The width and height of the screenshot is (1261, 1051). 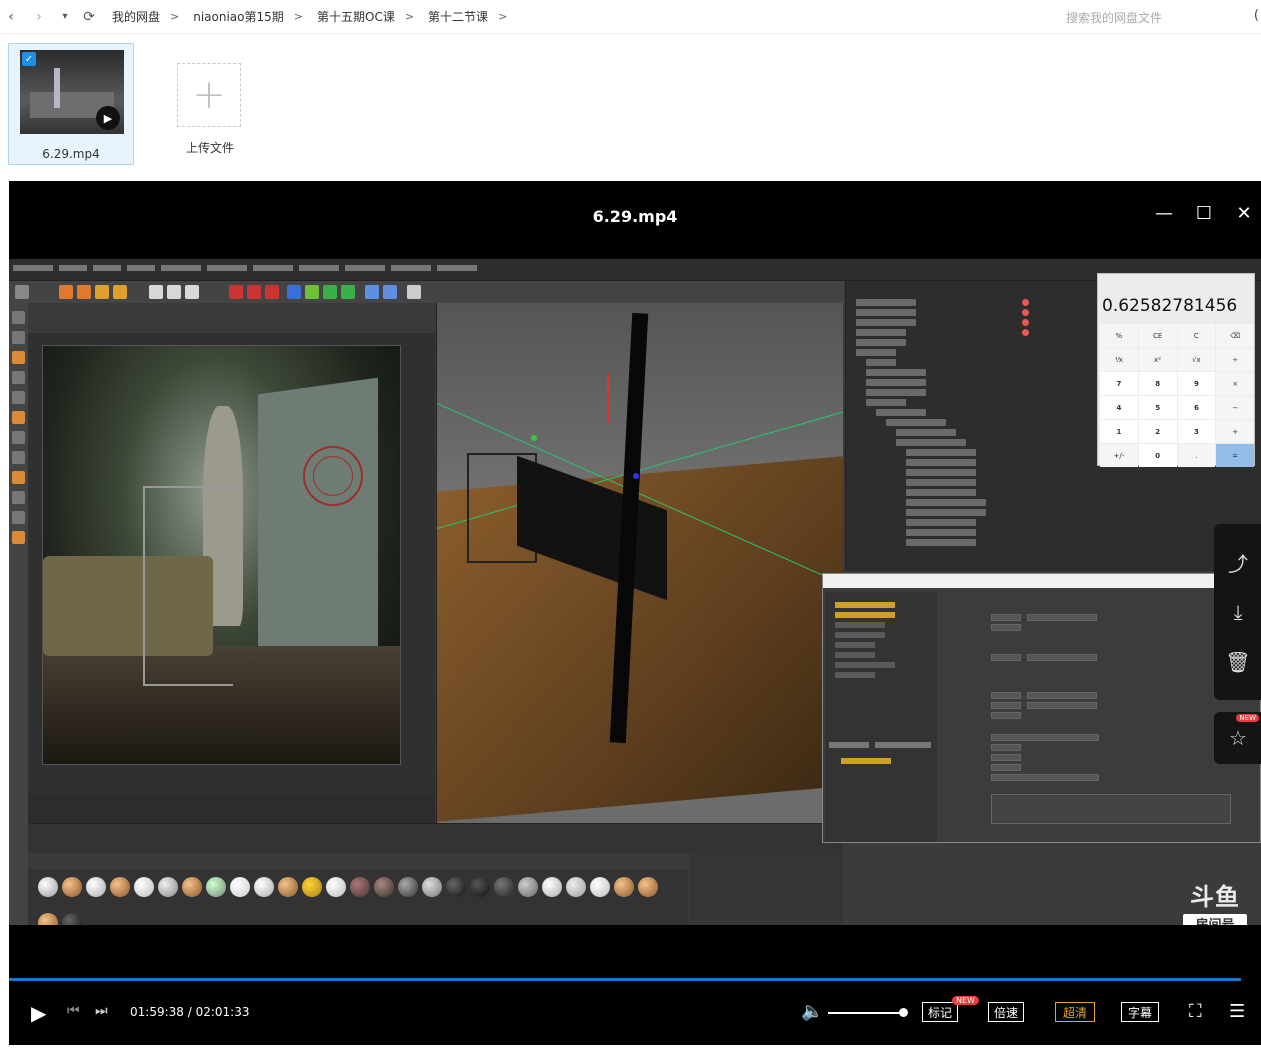 What do you see at coordinates (136, 16) in the screenshot?
I see `breadcrumb-my-drive: 我的网盘` at bounding box center [136, 16].